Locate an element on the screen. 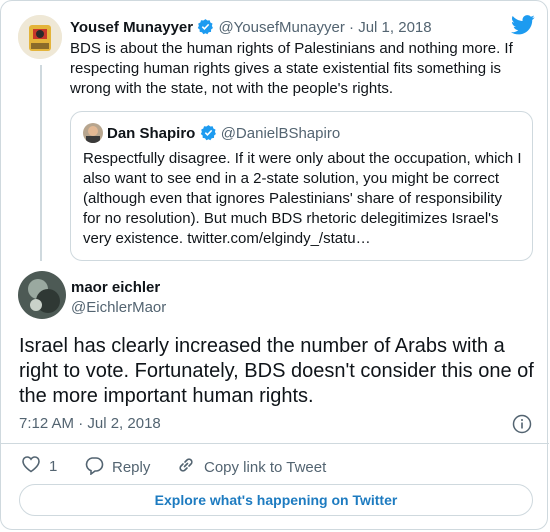 The image size is (550, 532). copy-link-action: Copy link to Tweet is located at coordinates (251, 467).